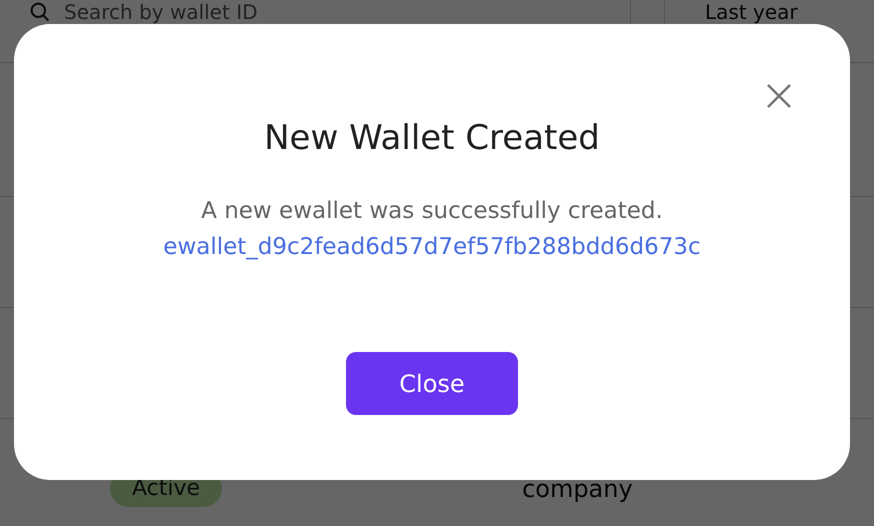  Describe the element at coordinates (40, 12) in the screenshot. I see `search-icon` at that location.